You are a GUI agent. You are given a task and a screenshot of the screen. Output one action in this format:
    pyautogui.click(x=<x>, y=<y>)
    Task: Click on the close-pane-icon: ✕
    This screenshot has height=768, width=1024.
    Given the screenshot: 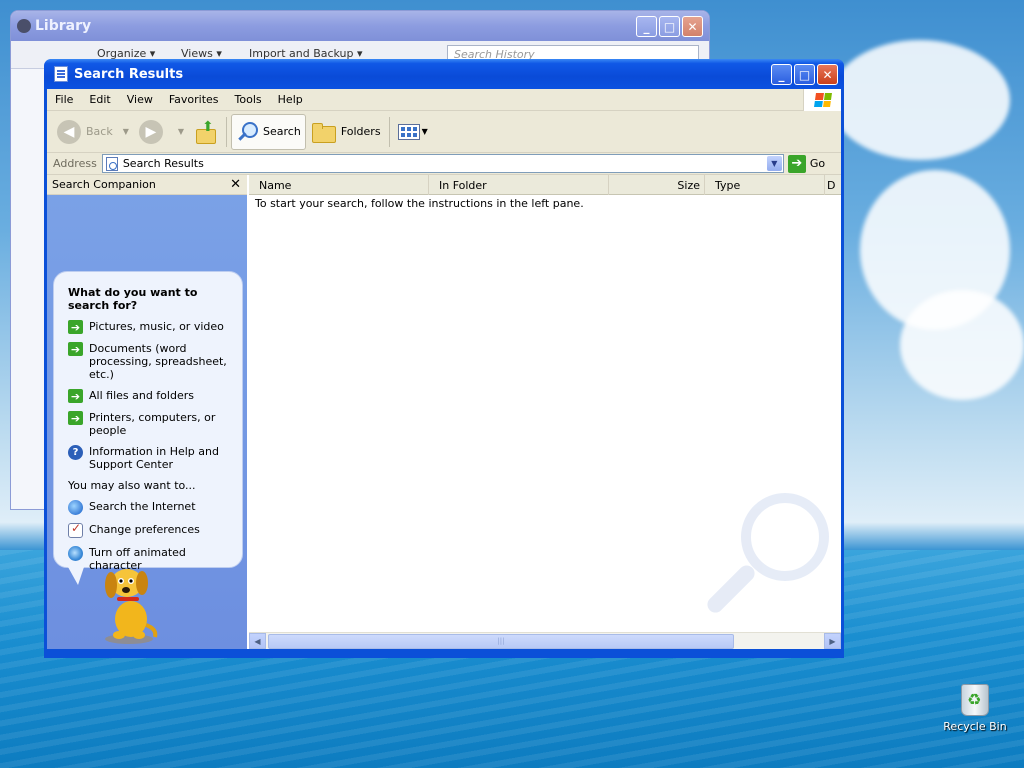 What is the action you would take?
    pyautogui.click(x=235, y=184)
    